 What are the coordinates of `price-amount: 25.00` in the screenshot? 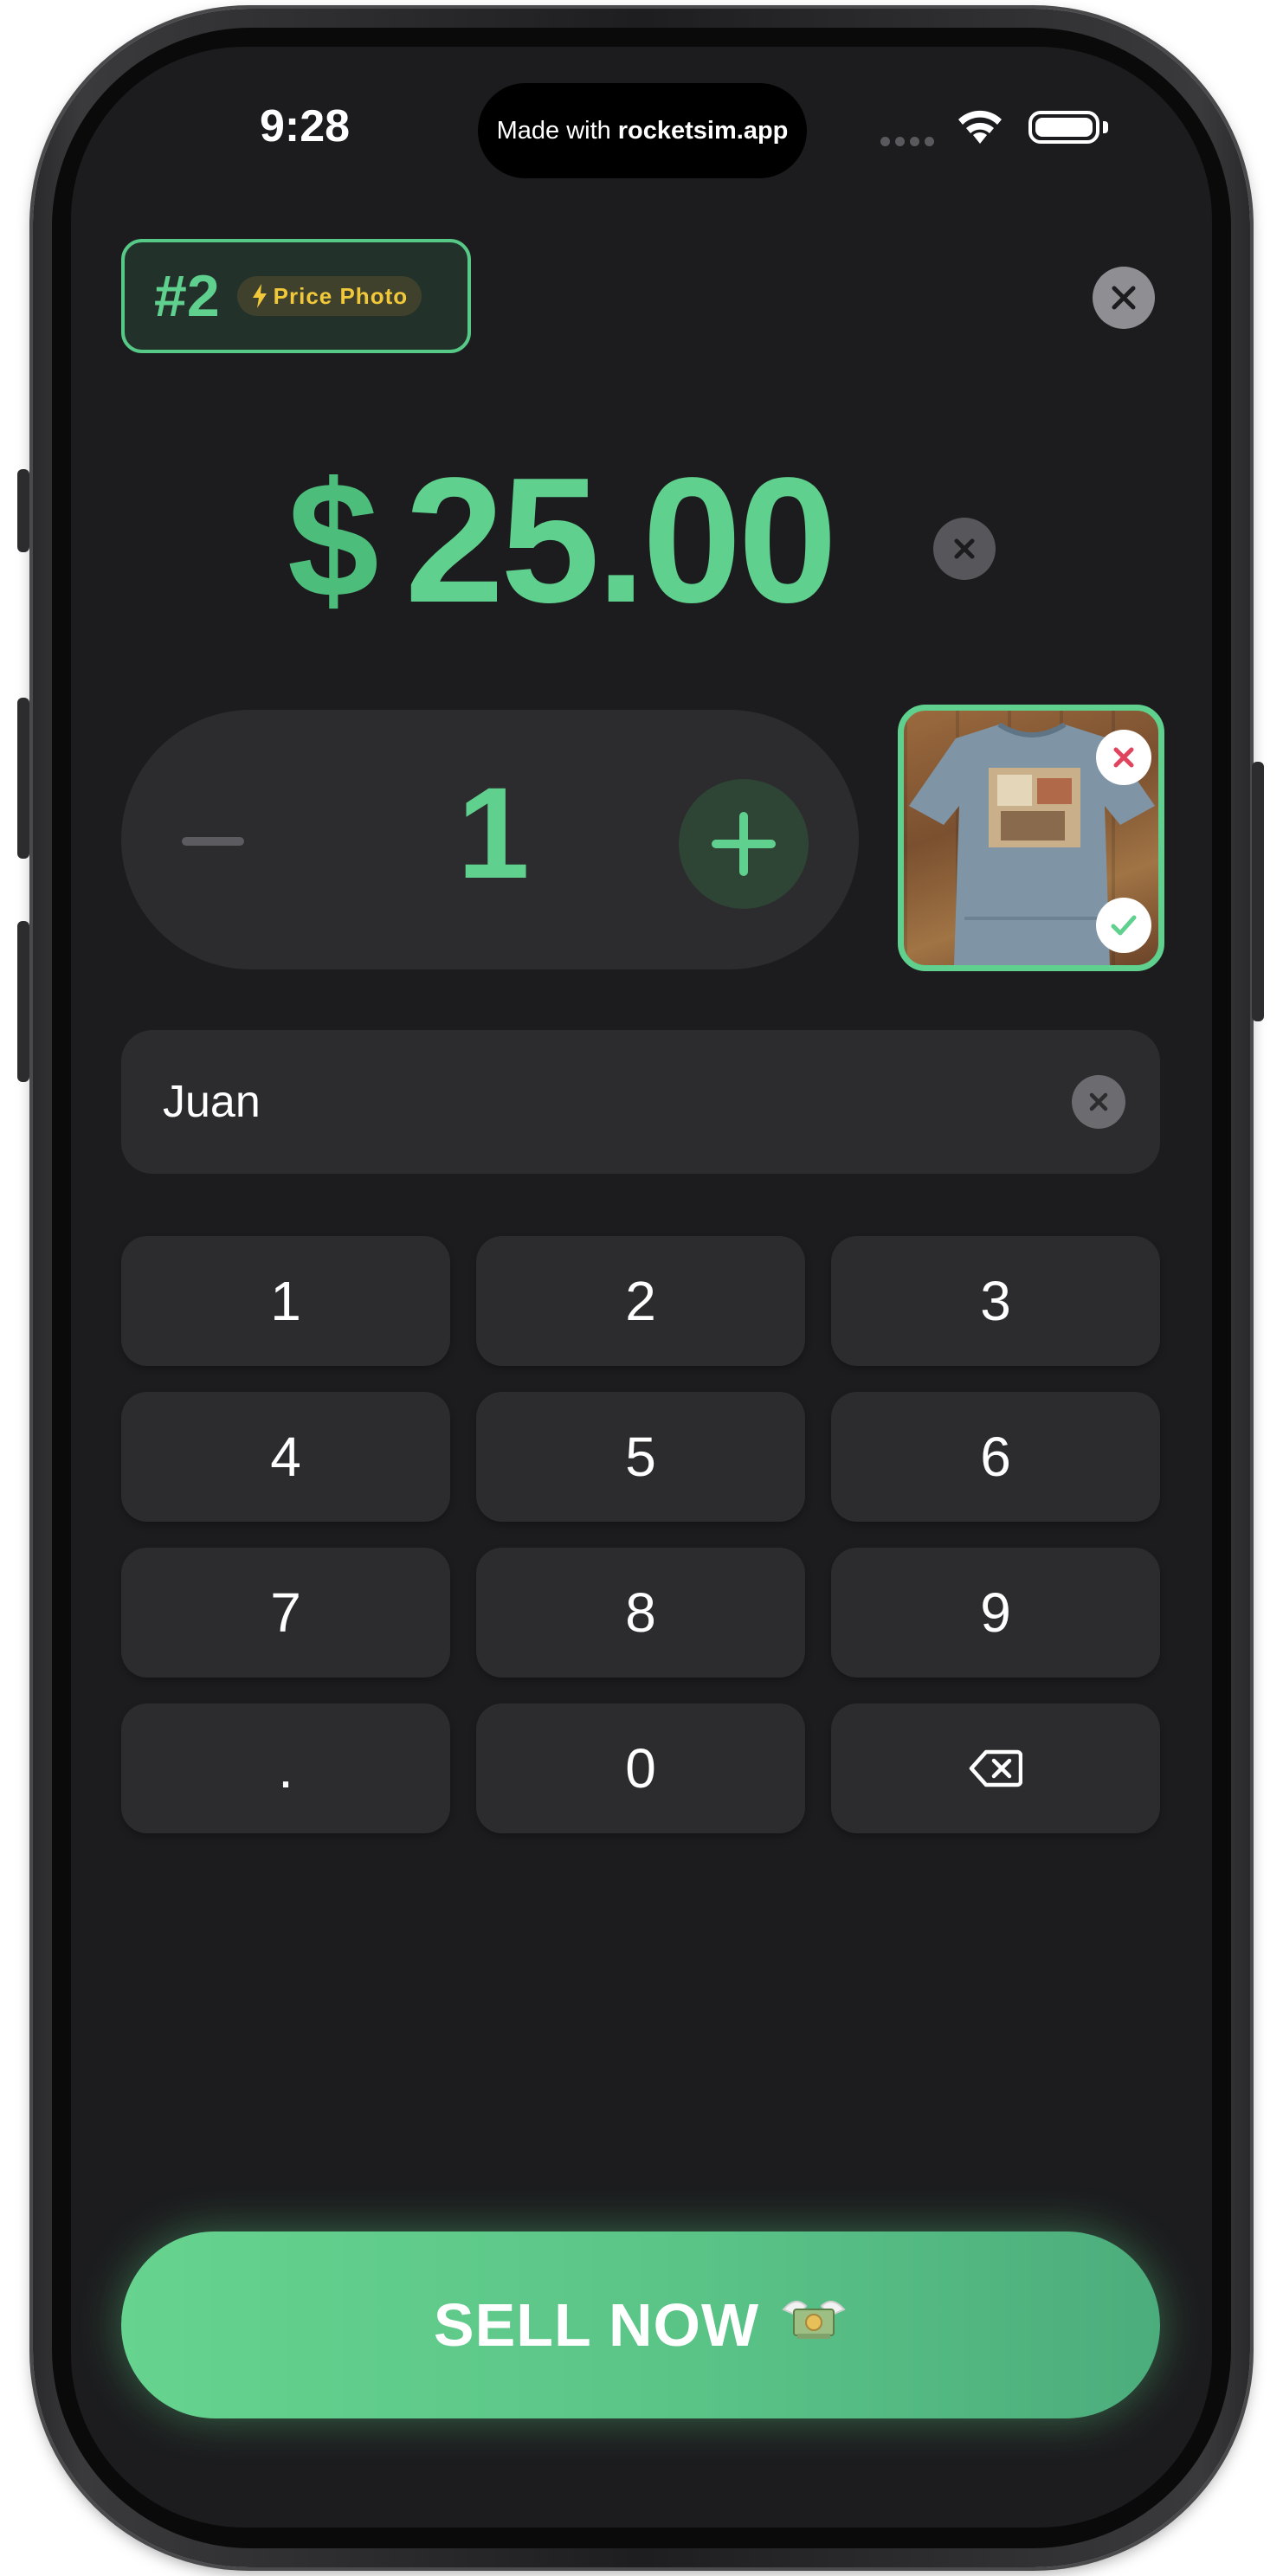 It's located at (621, 540).